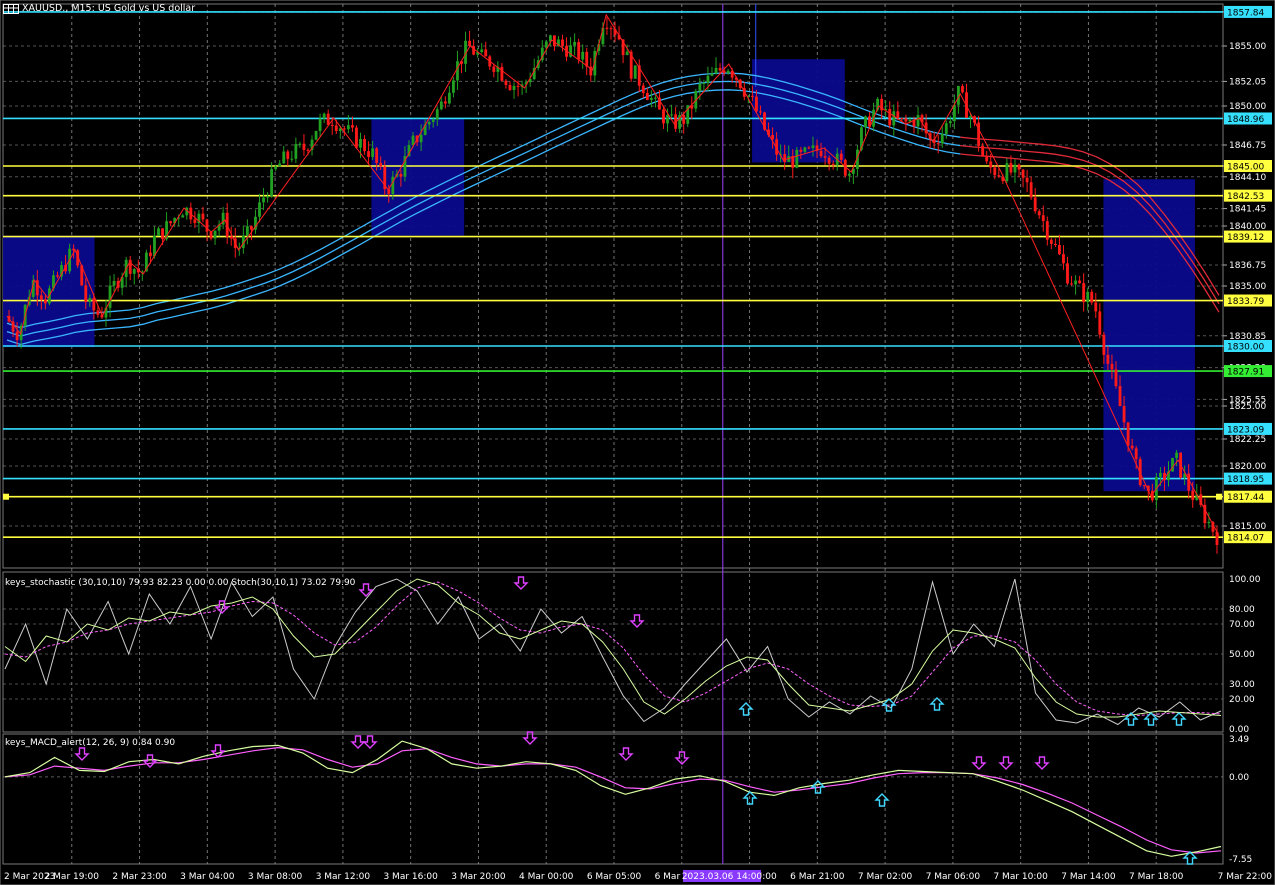 Image resolution: width=1275 pixels, height=885 pixels. Describe the element at coordinates (1247, 440) in the screenshot. I see `price-tick-label: 1822.25` at that location.